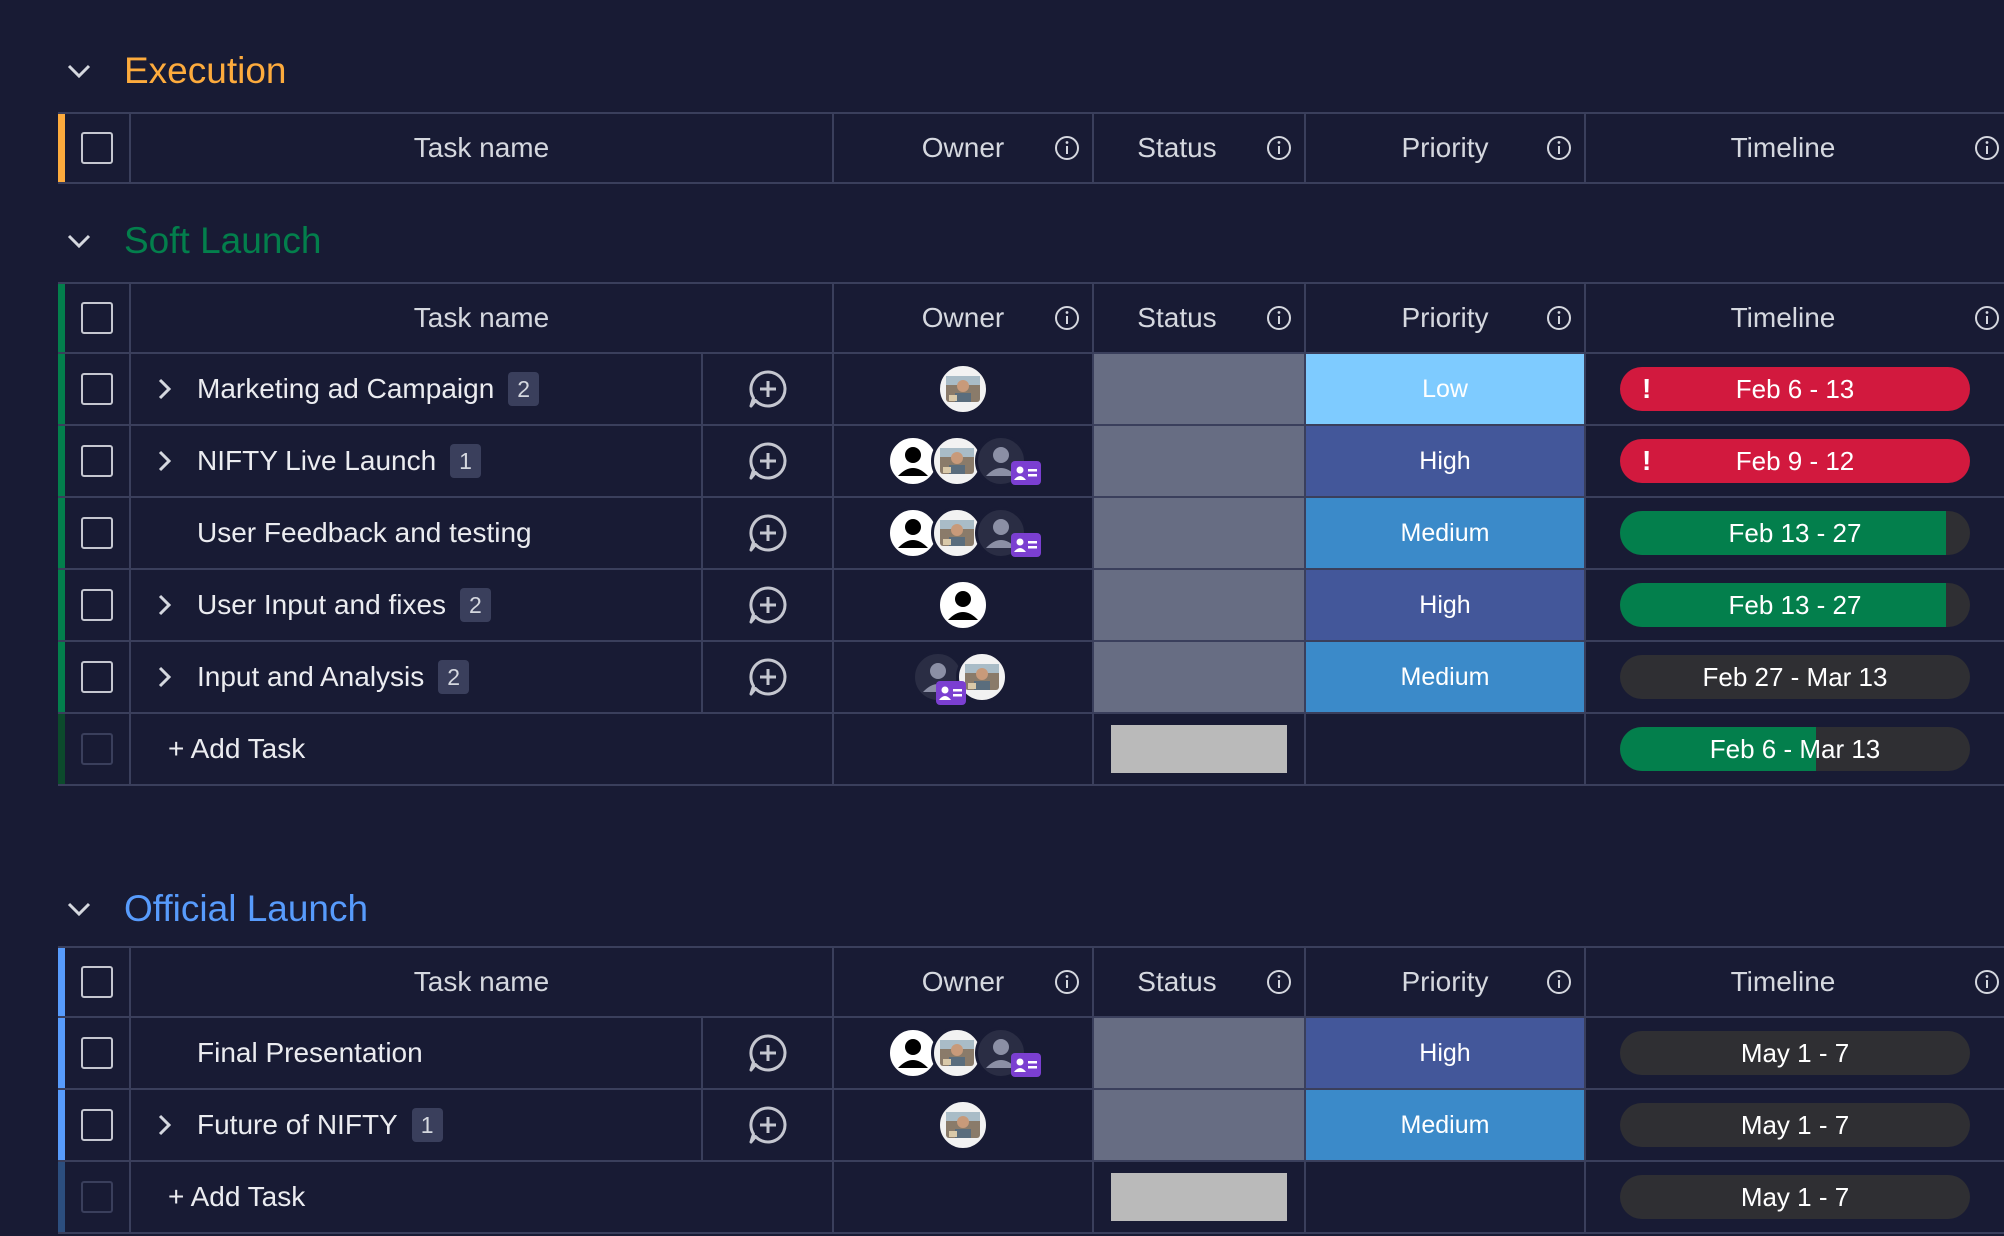 The width and height of the screenshot is (2004, 1236). Describe the element at coordinates (310, 677) in the screenshot. I see `task-name: Input and Analysis` at that location.